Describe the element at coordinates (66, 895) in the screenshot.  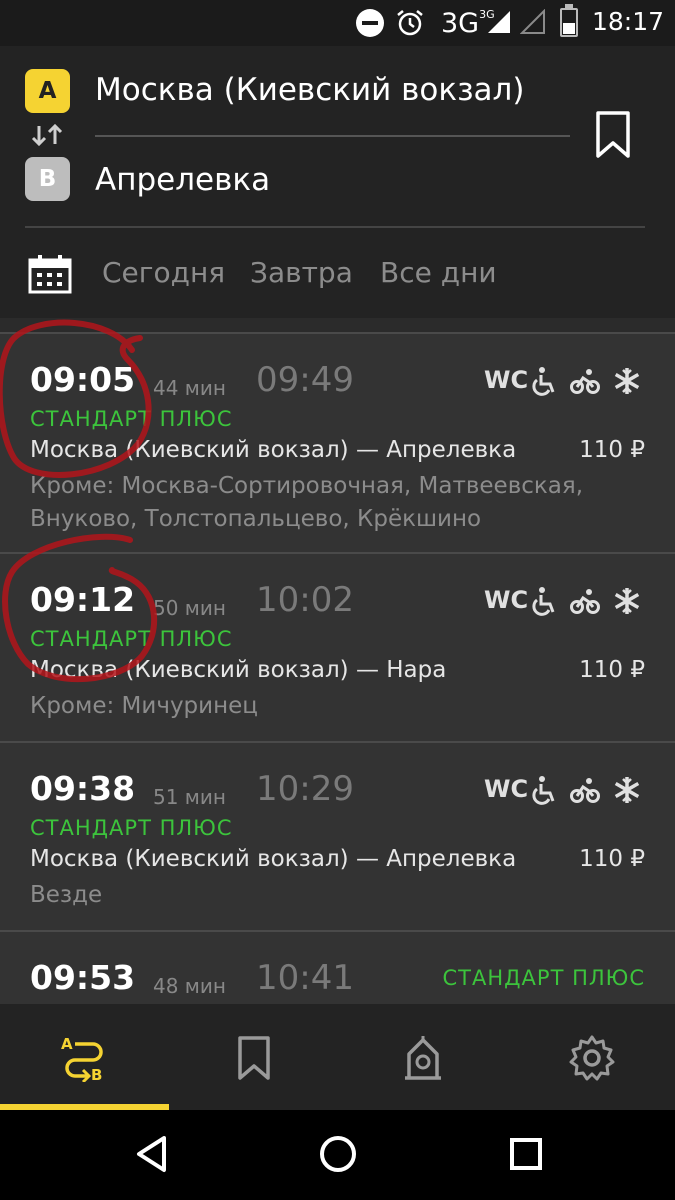
I see `stops-info: Везде` at that location.